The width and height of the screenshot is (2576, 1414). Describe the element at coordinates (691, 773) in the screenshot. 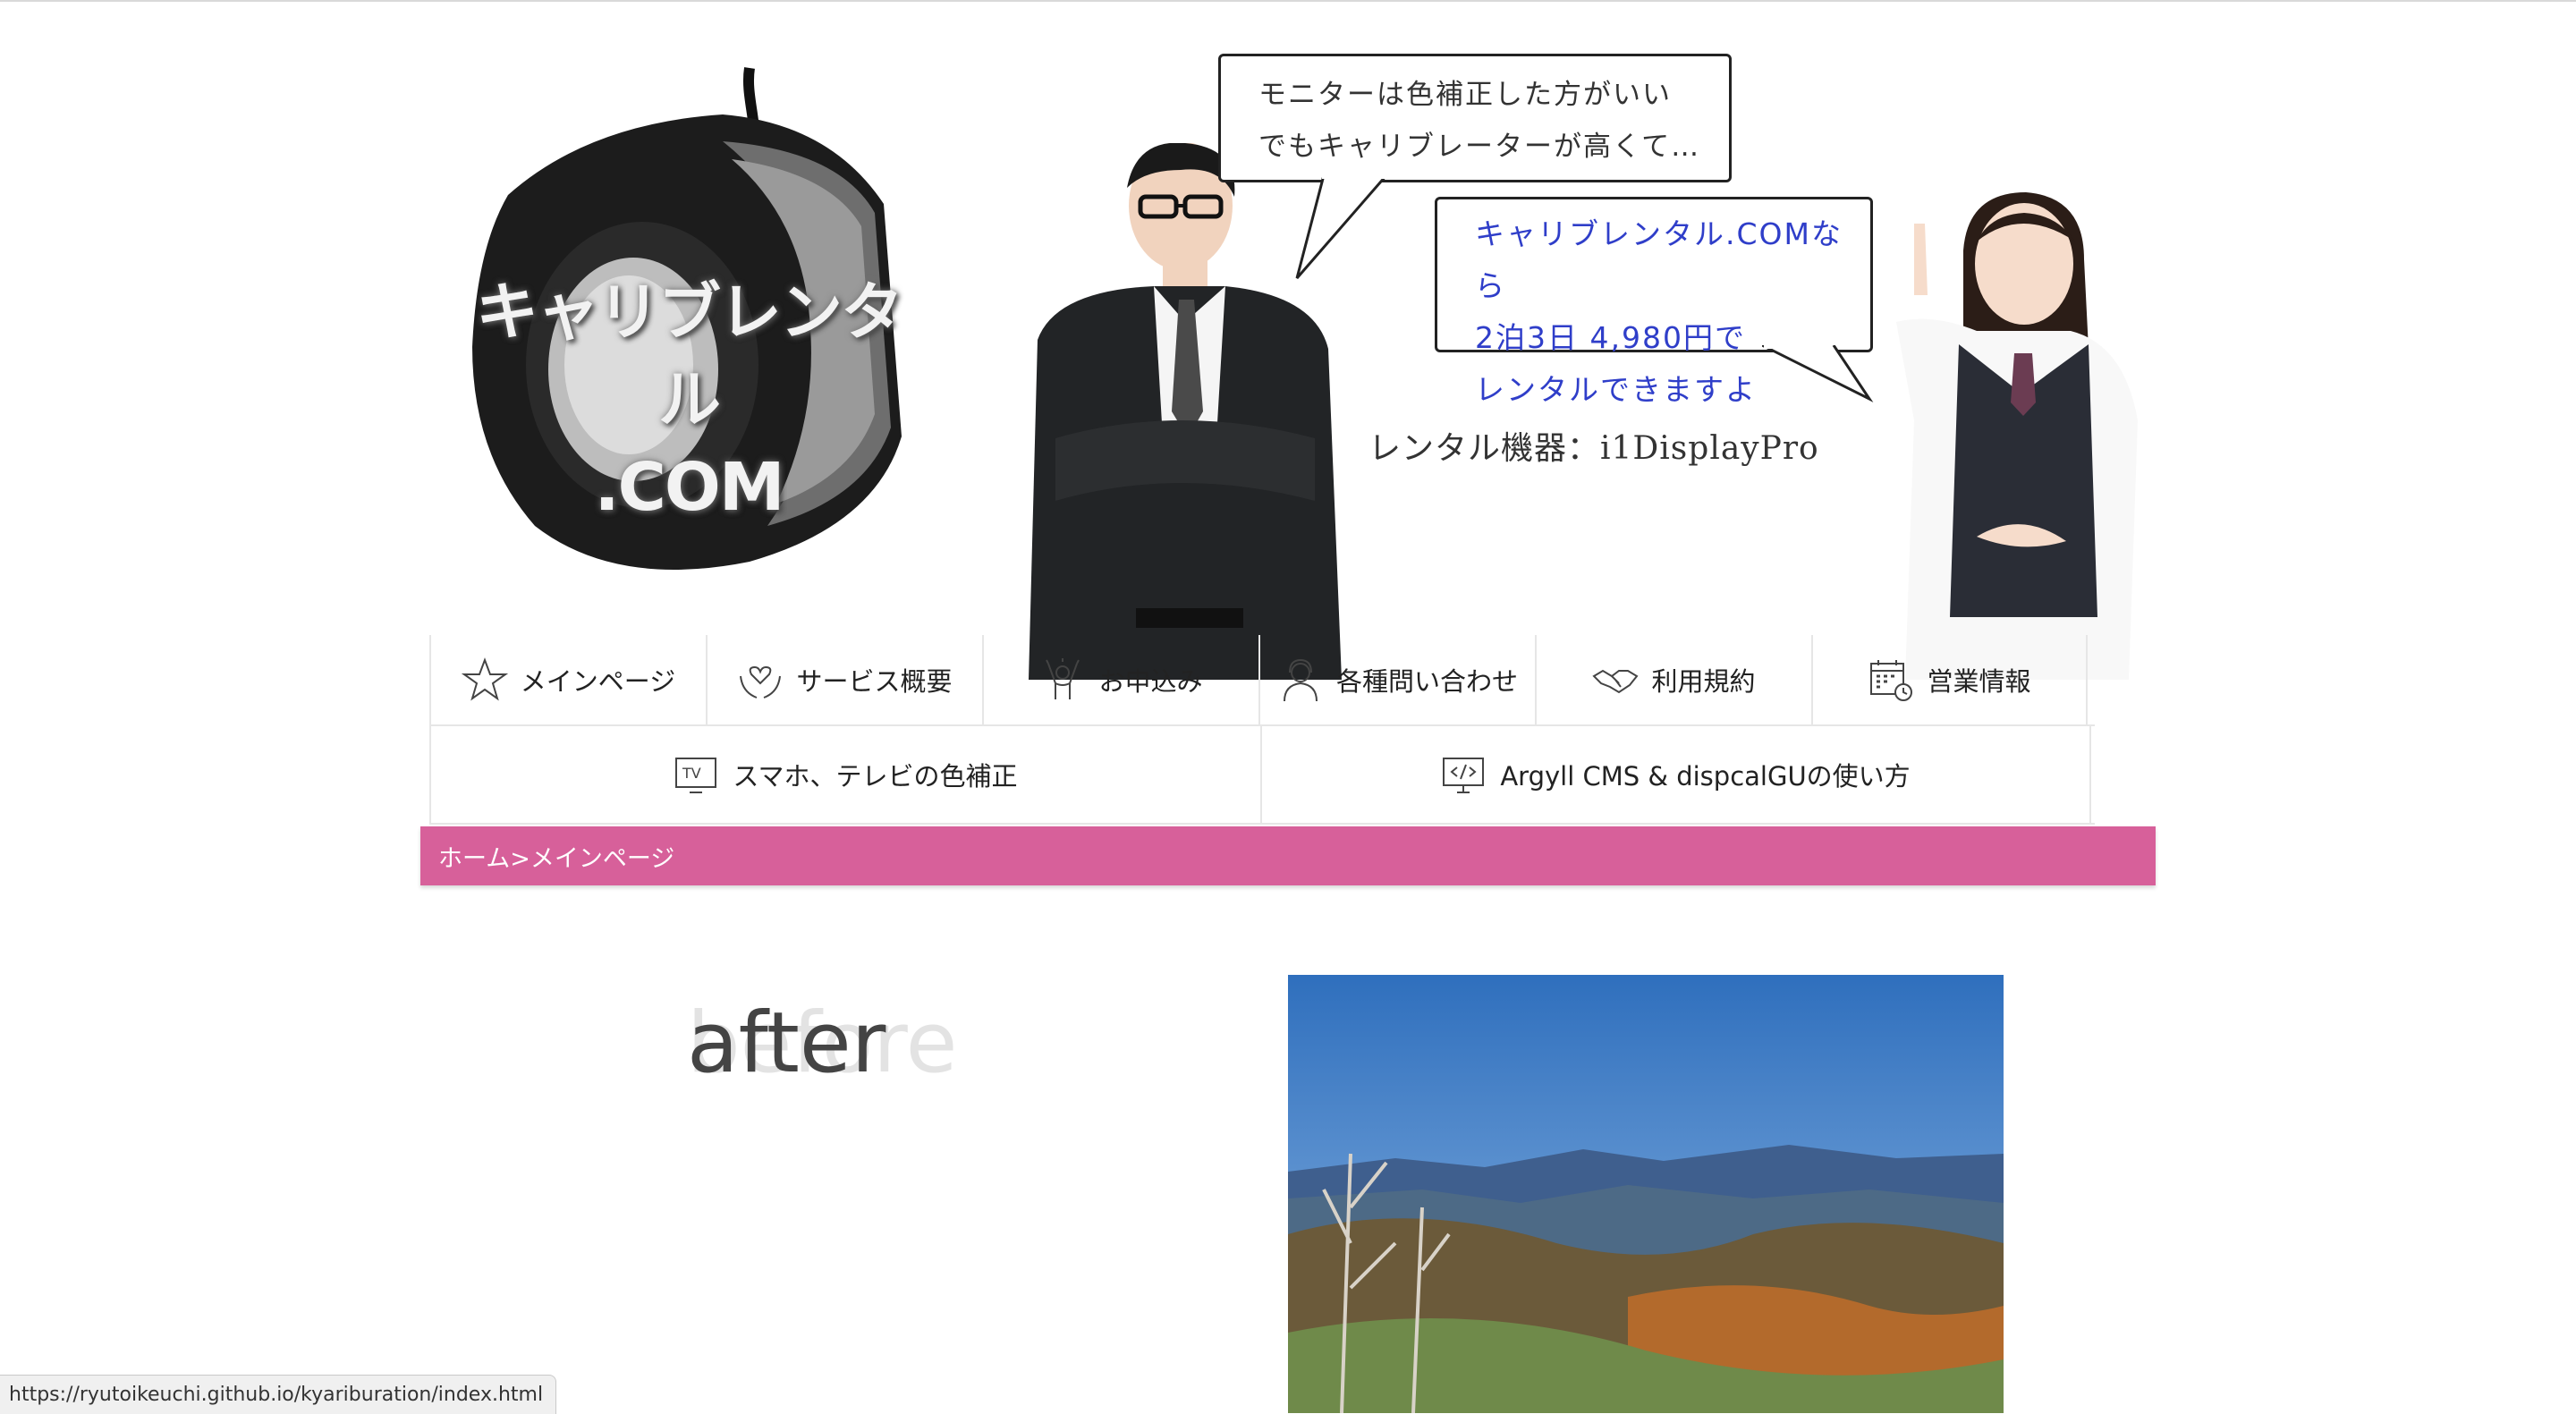

I see `svg-text: TV` at that location.